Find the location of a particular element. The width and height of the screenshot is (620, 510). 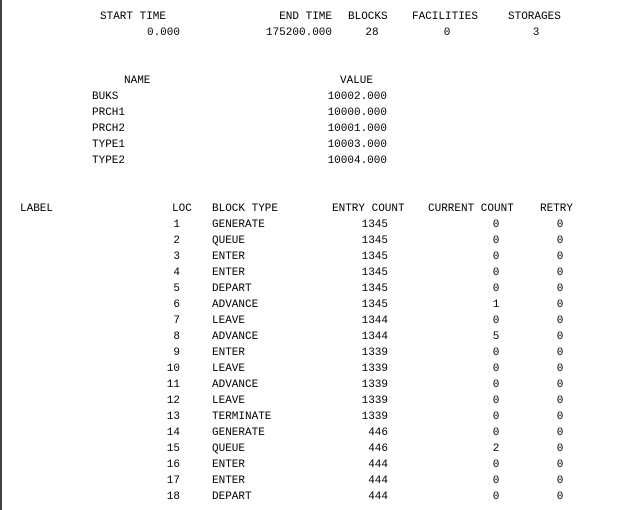

retry-header: RETRY is located at coordinates (557, 209).